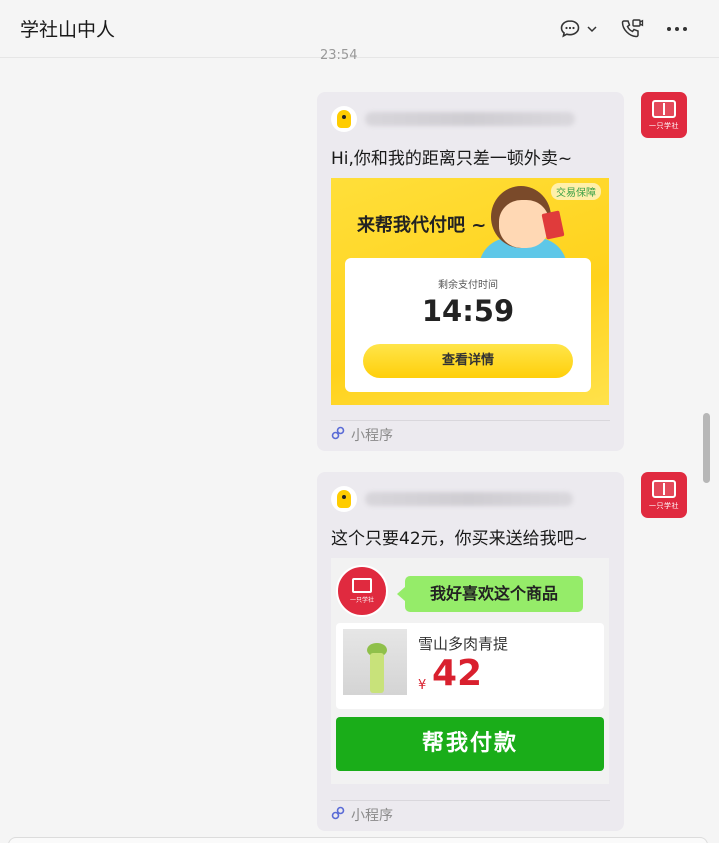 The image size is (719, 843). What do you see at coordinates (68, 30) in the screenshot?
I see `chat-title: 学社山中人` at bounding box center [68, 30].